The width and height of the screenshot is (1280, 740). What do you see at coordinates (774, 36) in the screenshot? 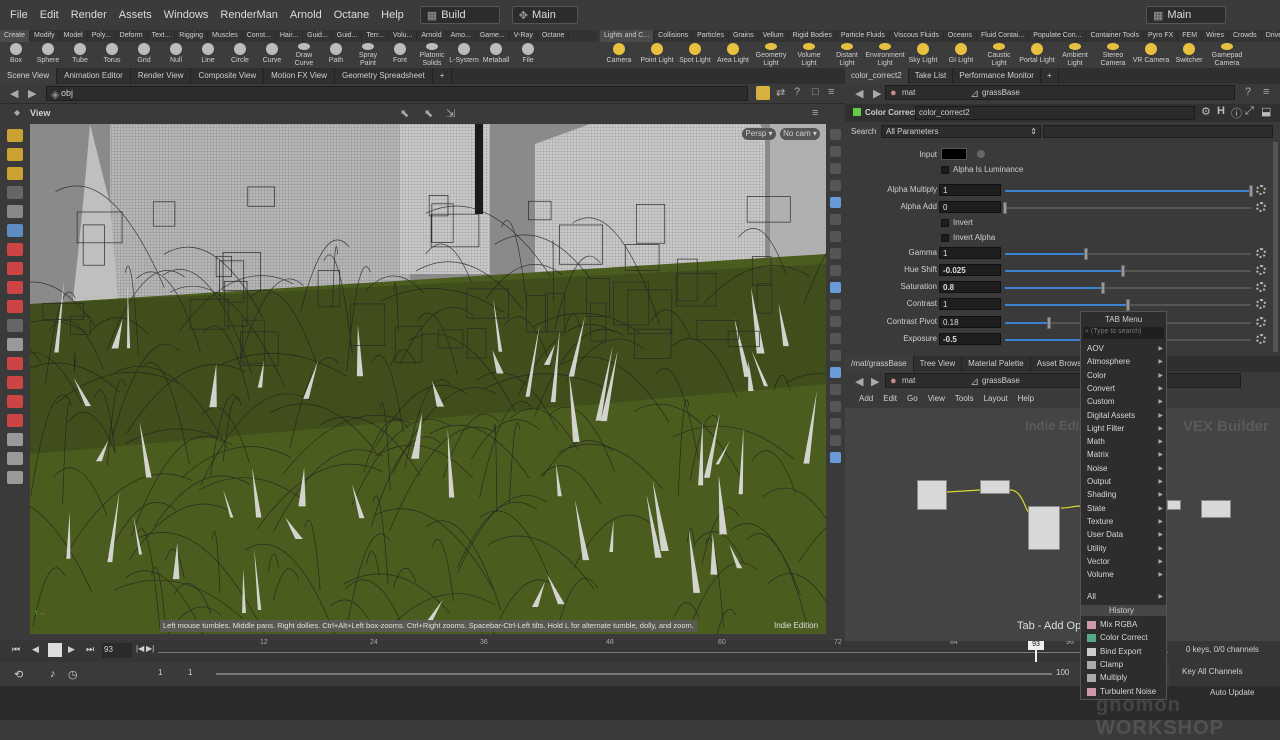
I see `shelf-tab: Vellum` at bounding box center [774, 36].